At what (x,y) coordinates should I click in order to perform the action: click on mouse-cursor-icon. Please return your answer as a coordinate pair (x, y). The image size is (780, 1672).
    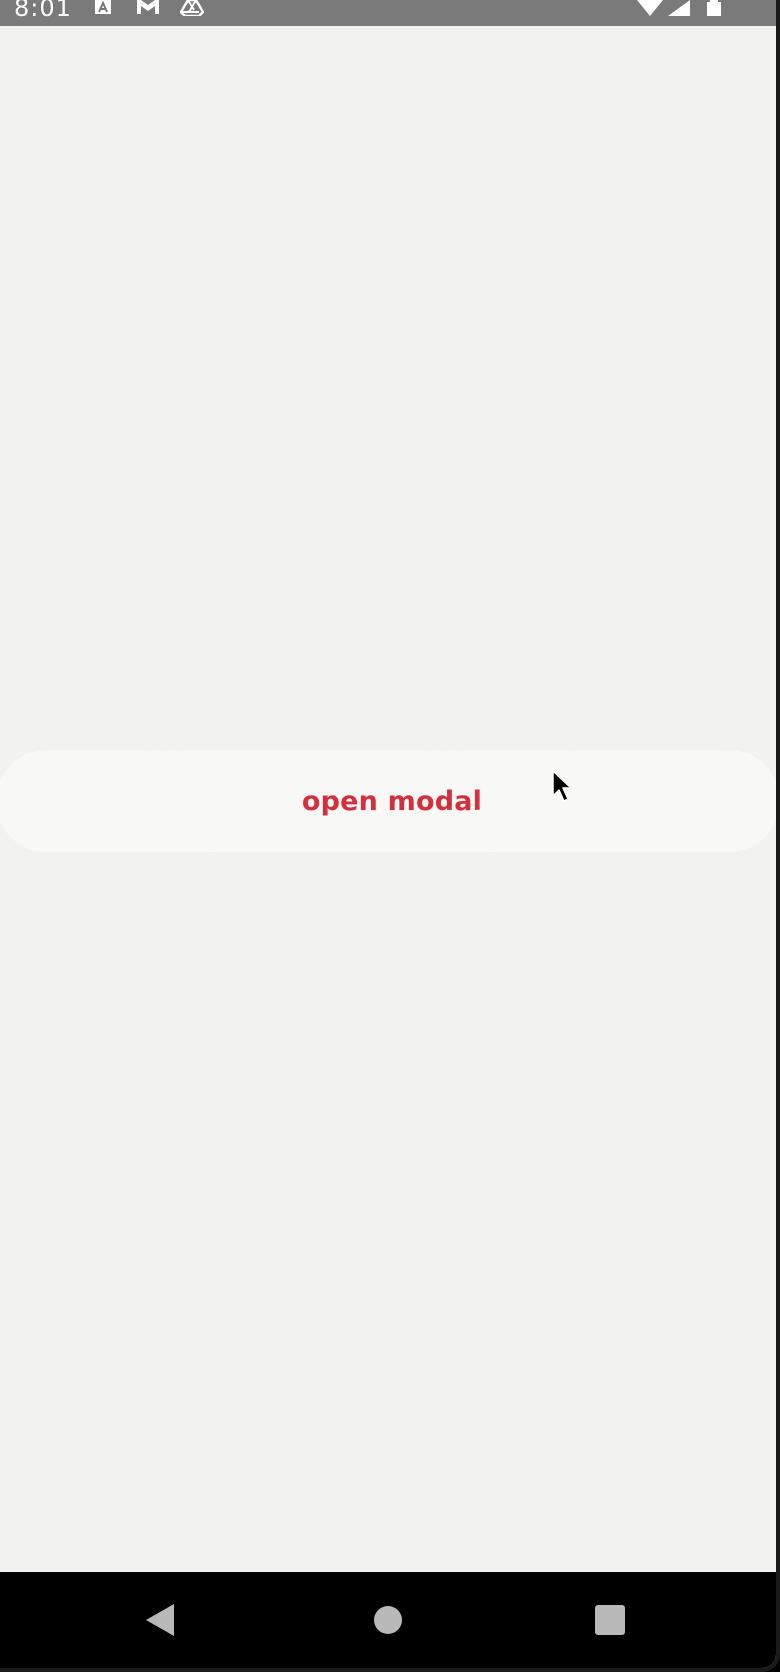
    Looking at the image, I should click on (562, 786).